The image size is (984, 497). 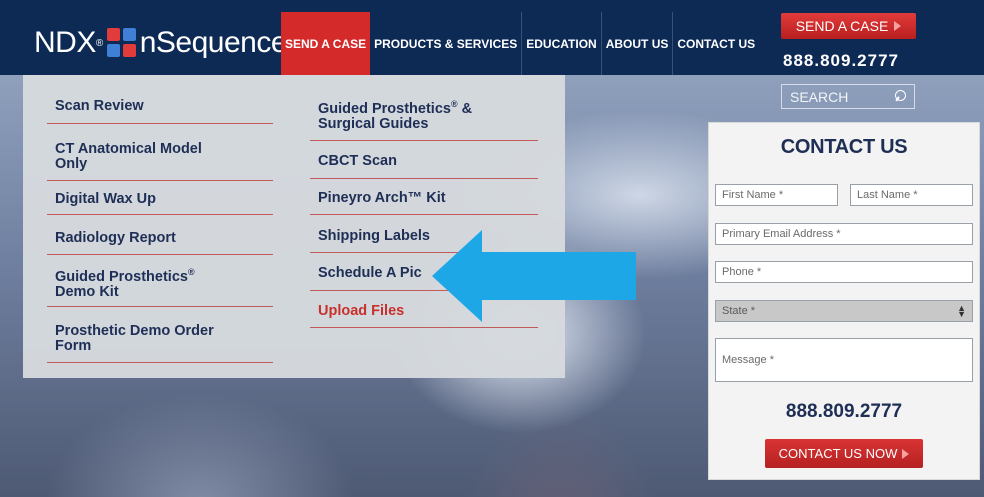 What do you see at coordinates (753, 195) in the screenshot?
I see `first-name-placeholder: First Name *` at bounding box center [753, 195].